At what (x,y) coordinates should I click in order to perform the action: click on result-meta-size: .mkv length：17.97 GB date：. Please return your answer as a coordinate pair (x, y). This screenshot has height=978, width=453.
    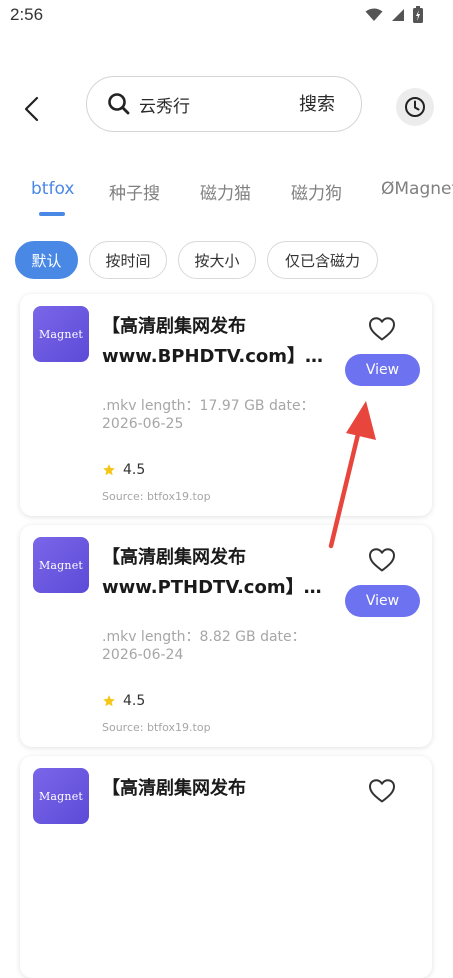
    Looking at the image, I should click on (208, 406).